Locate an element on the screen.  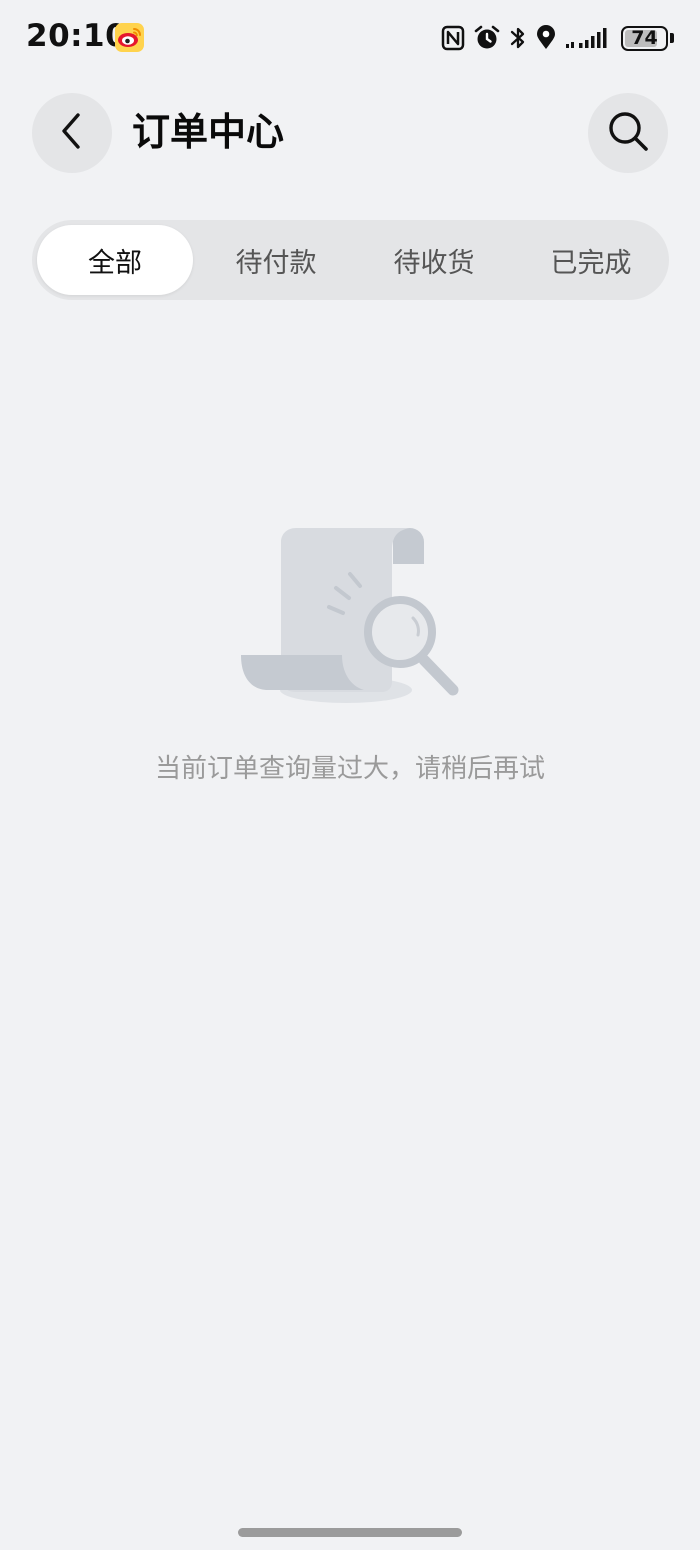
empty-state-message: 当前订单查询量过大，请稍后再试 is located at coordinates (349, 769).